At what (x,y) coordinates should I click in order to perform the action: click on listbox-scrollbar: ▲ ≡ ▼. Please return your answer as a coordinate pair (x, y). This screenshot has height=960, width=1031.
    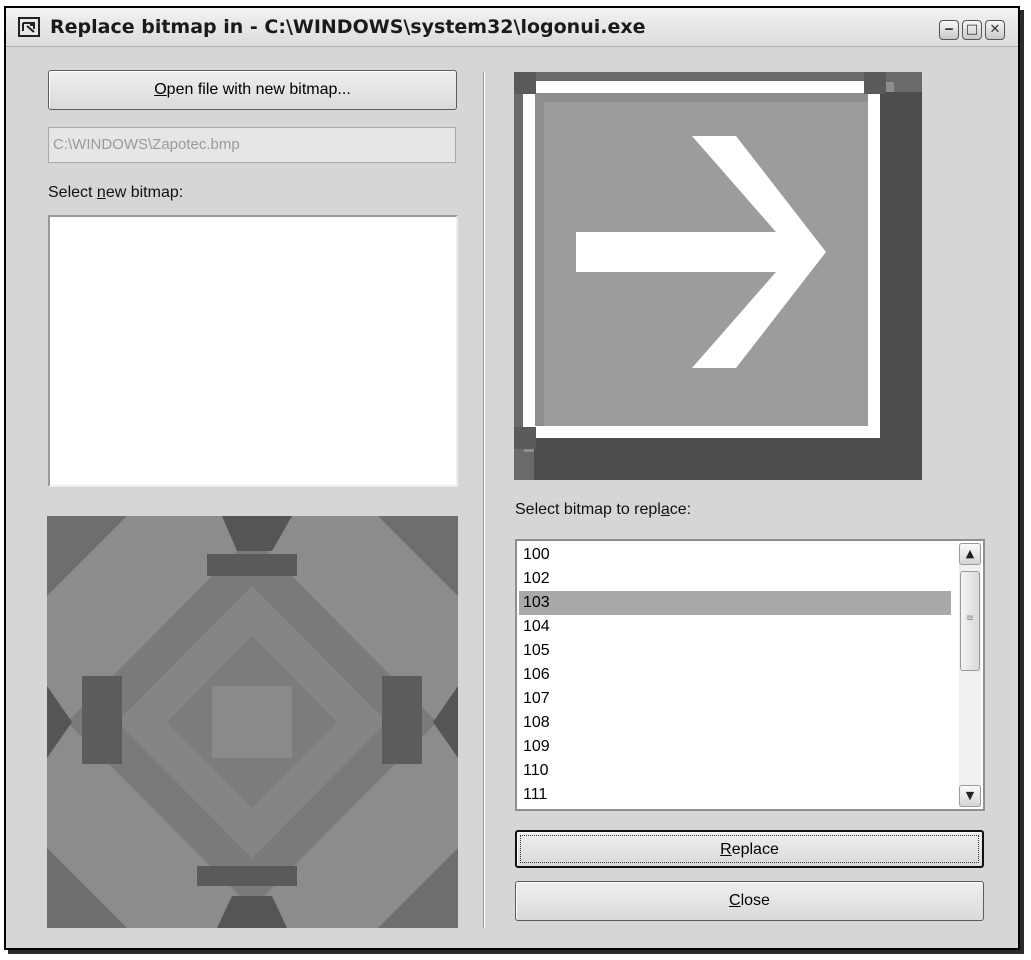
    Looking at the image, I should click on (970, 675).